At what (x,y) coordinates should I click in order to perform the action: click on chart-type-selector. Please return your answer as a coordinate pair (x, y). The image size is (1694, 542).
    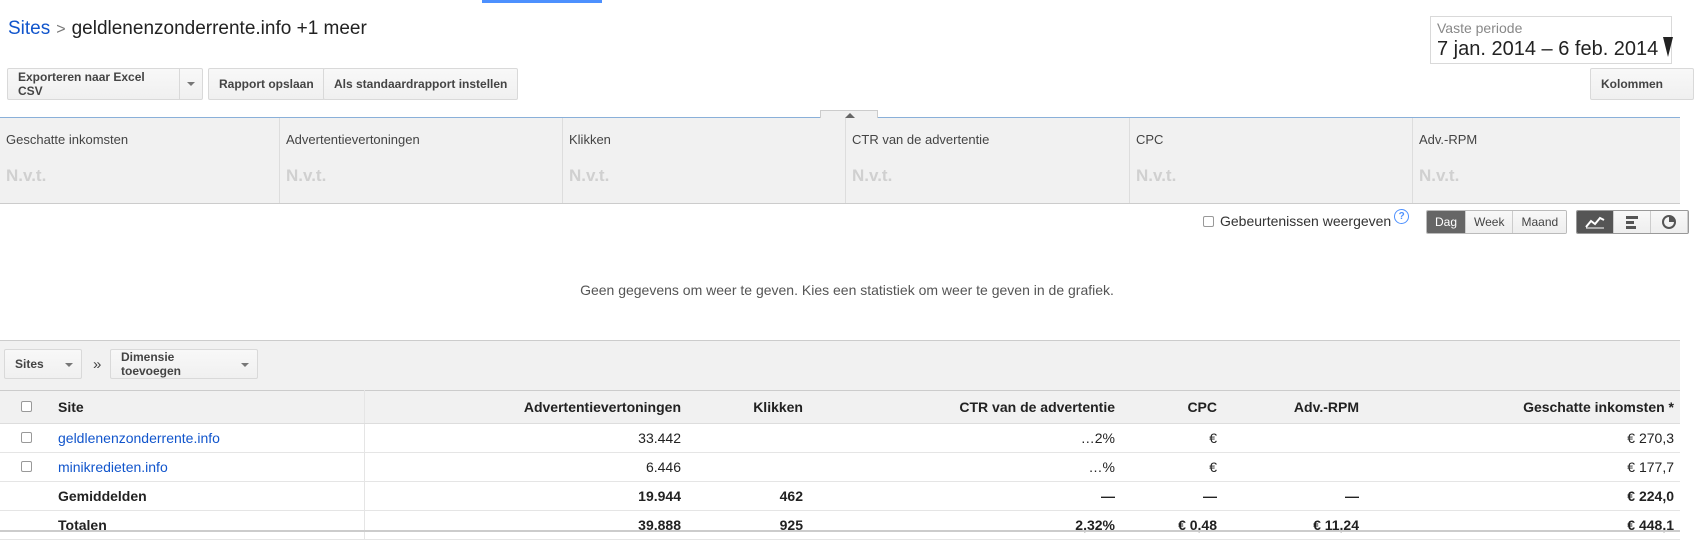
    Looking at the image, I should click on (1632, 222).